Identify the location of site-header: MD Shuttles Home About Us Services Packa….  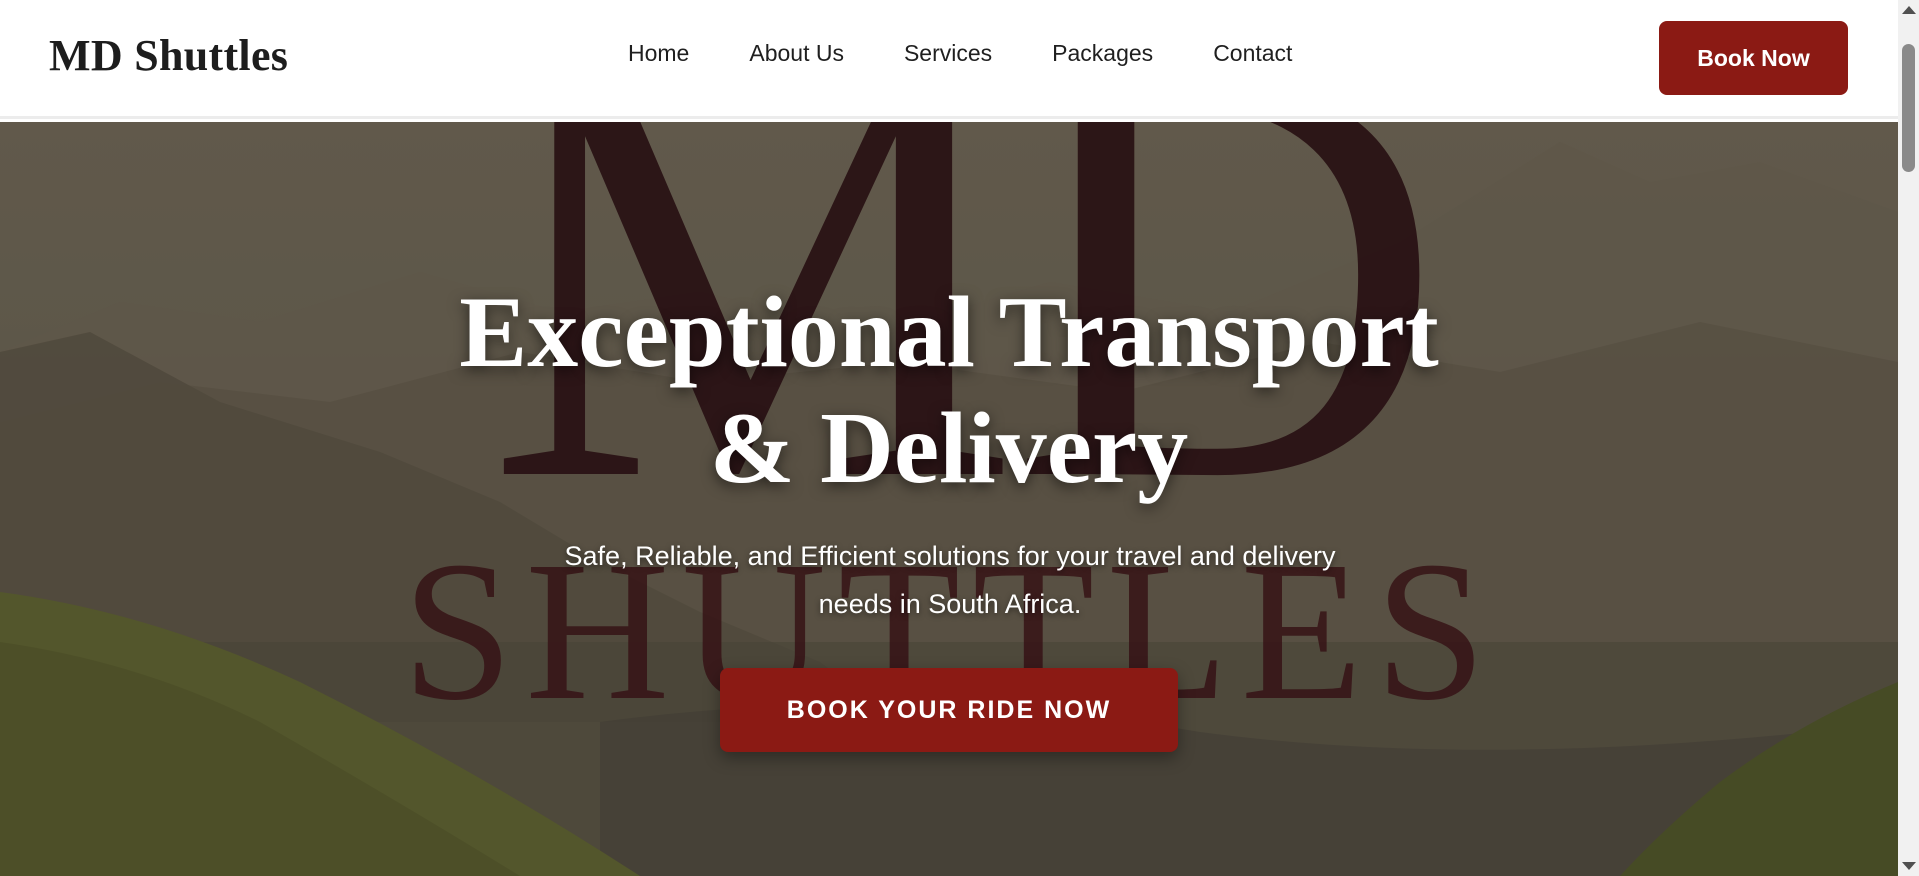
(949, 59).